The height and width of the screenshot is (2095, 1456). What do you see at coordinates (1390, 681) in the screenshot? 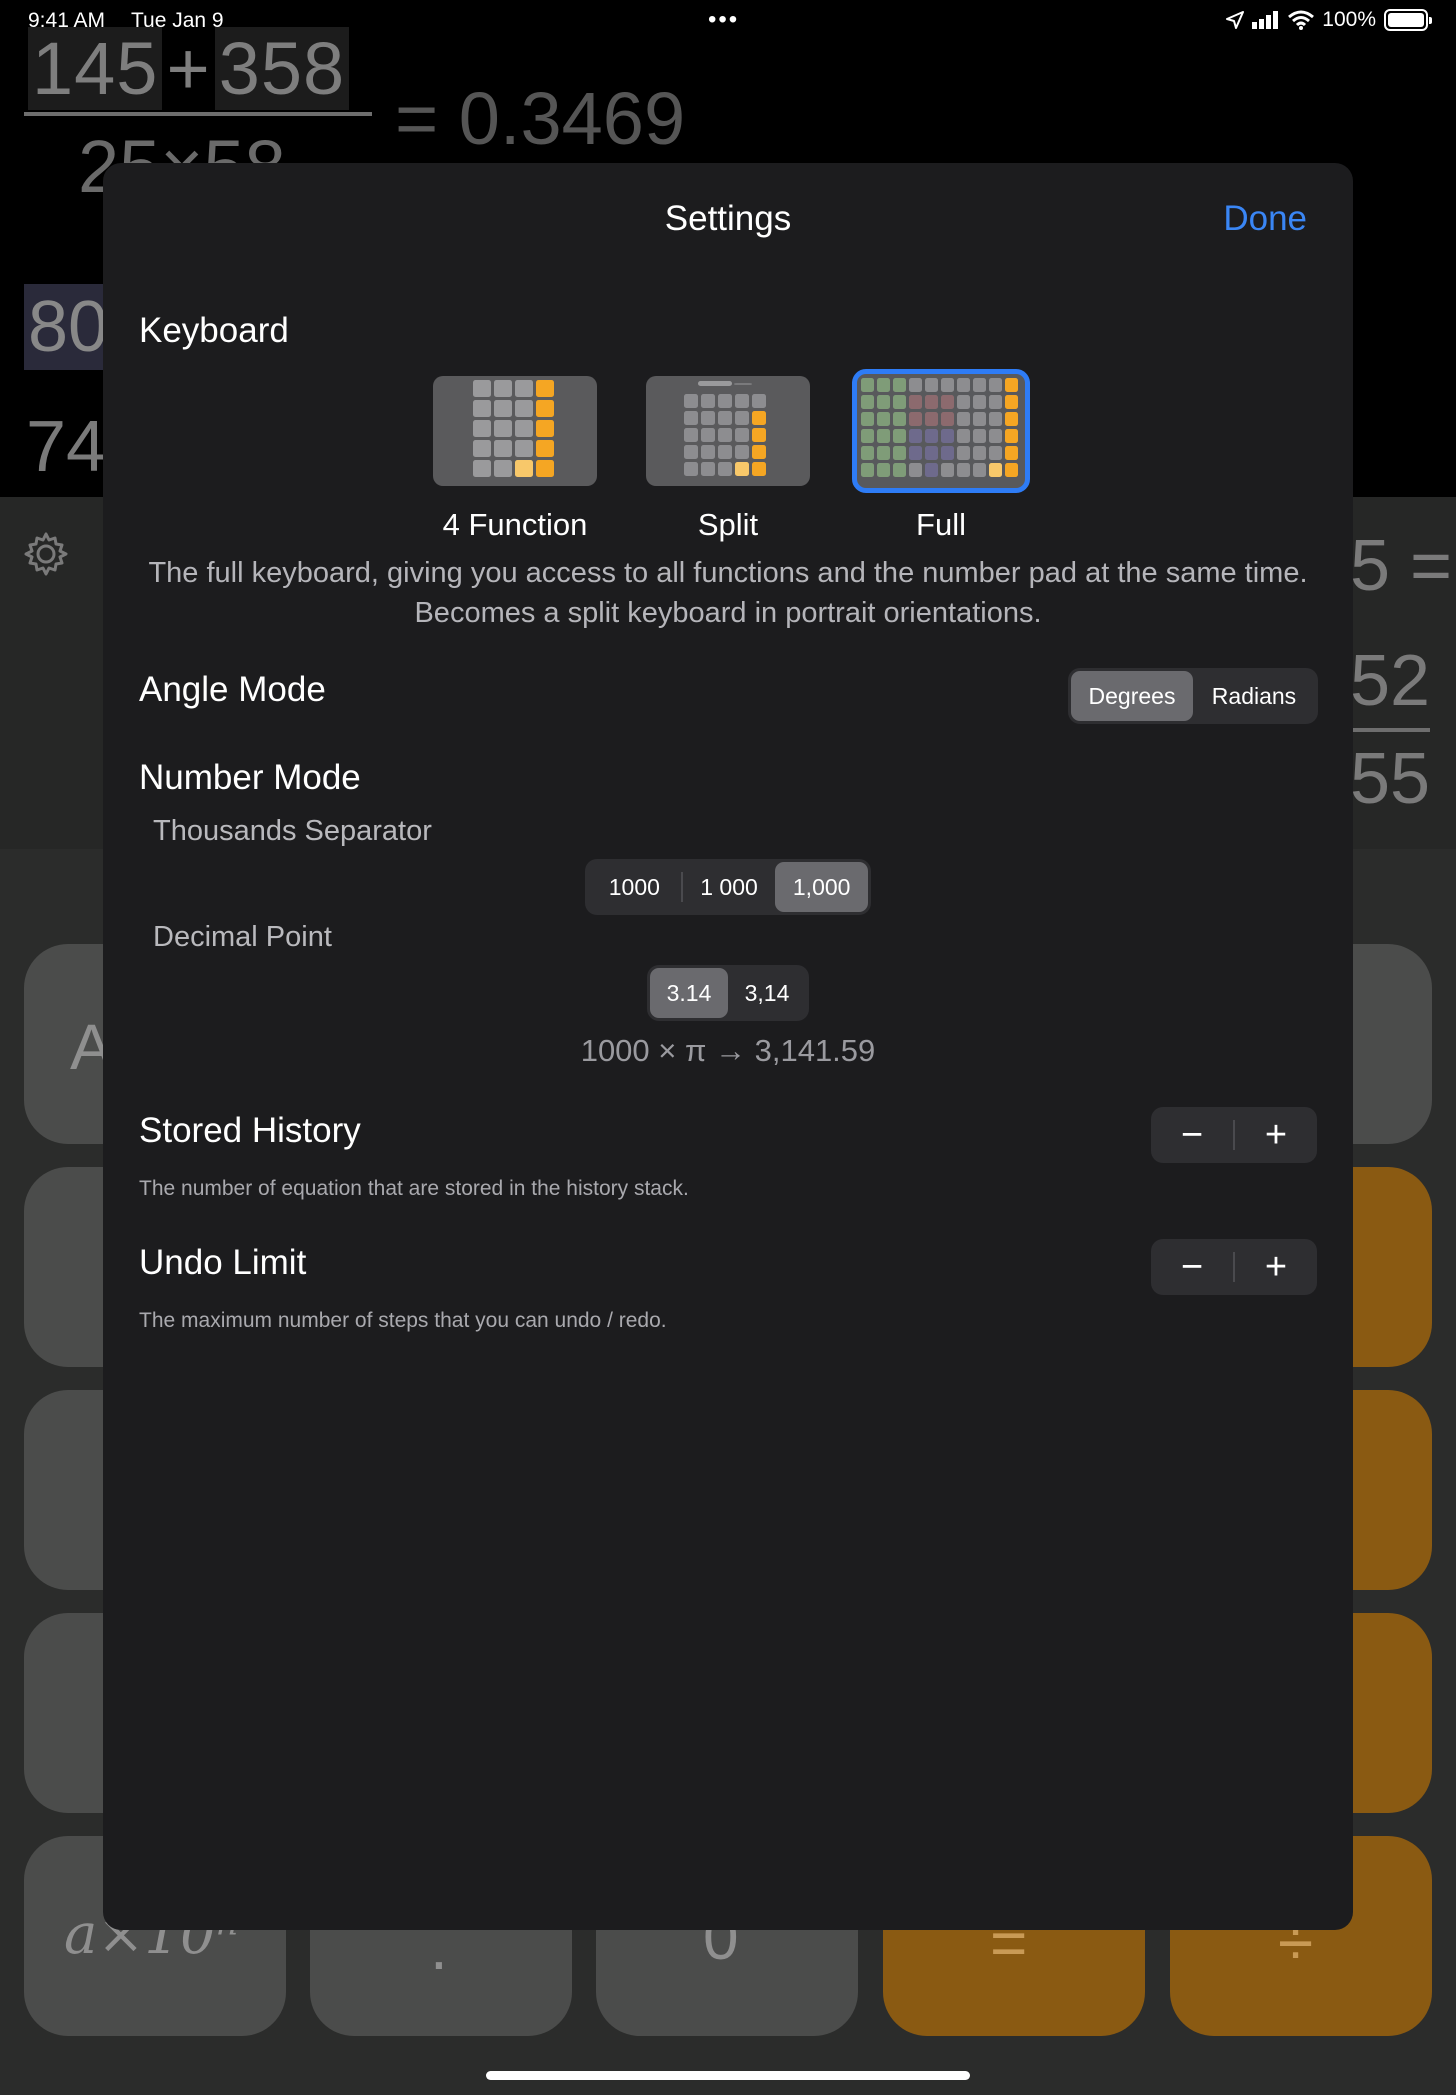
I see `history-item: 52` at bounding box center [1390, 681].